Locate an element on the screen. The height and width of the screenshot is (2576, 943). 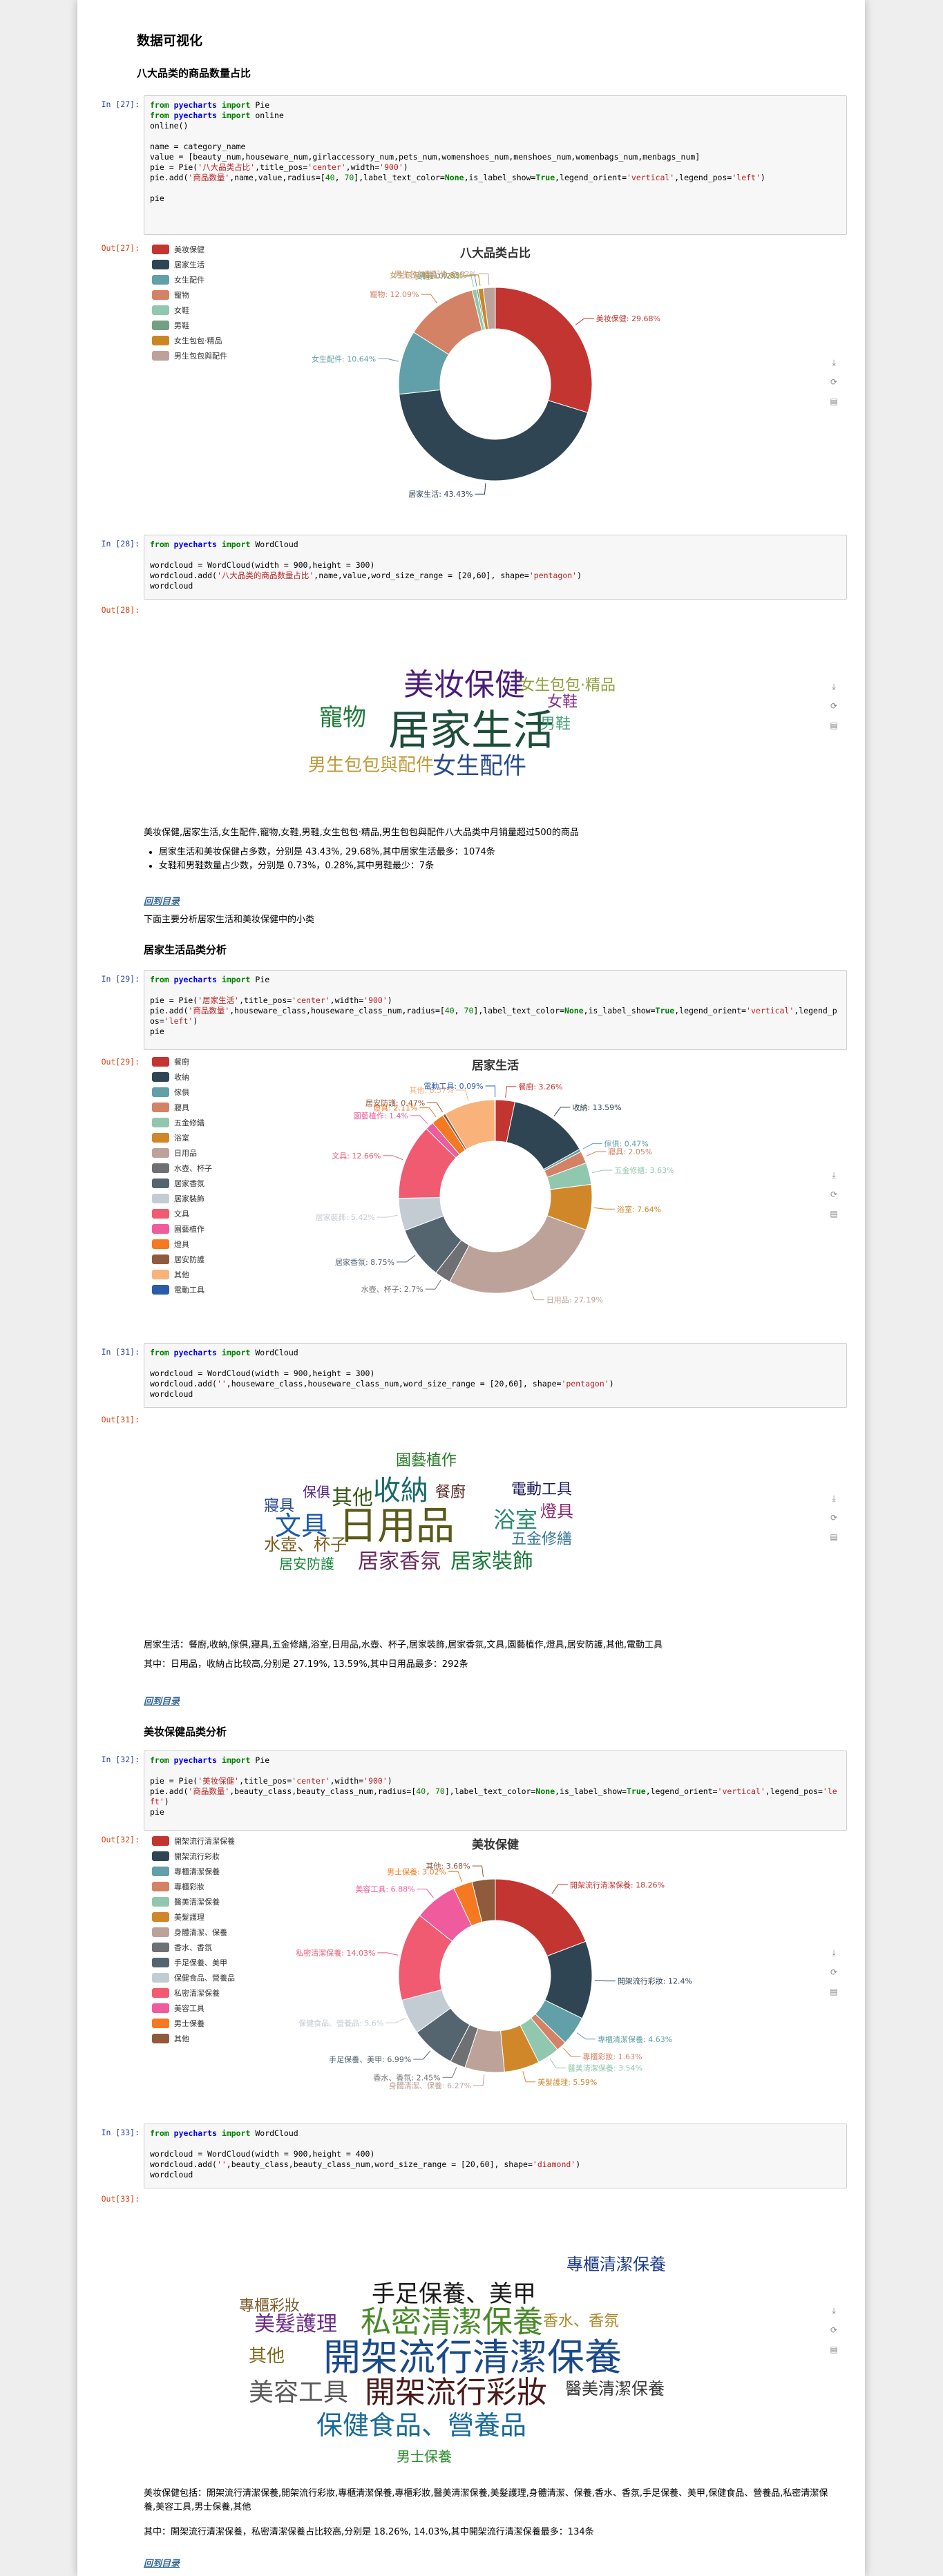
legend-item: 收納 is located at coordinates (170, 1077).